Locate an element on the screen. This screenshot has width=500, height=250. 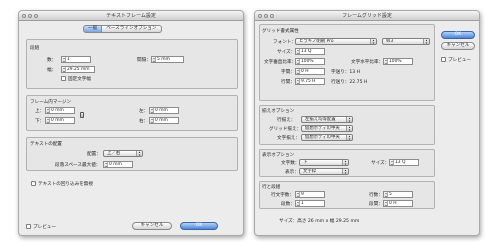
size-label: サイズ： is located at coordinates (286, 52).